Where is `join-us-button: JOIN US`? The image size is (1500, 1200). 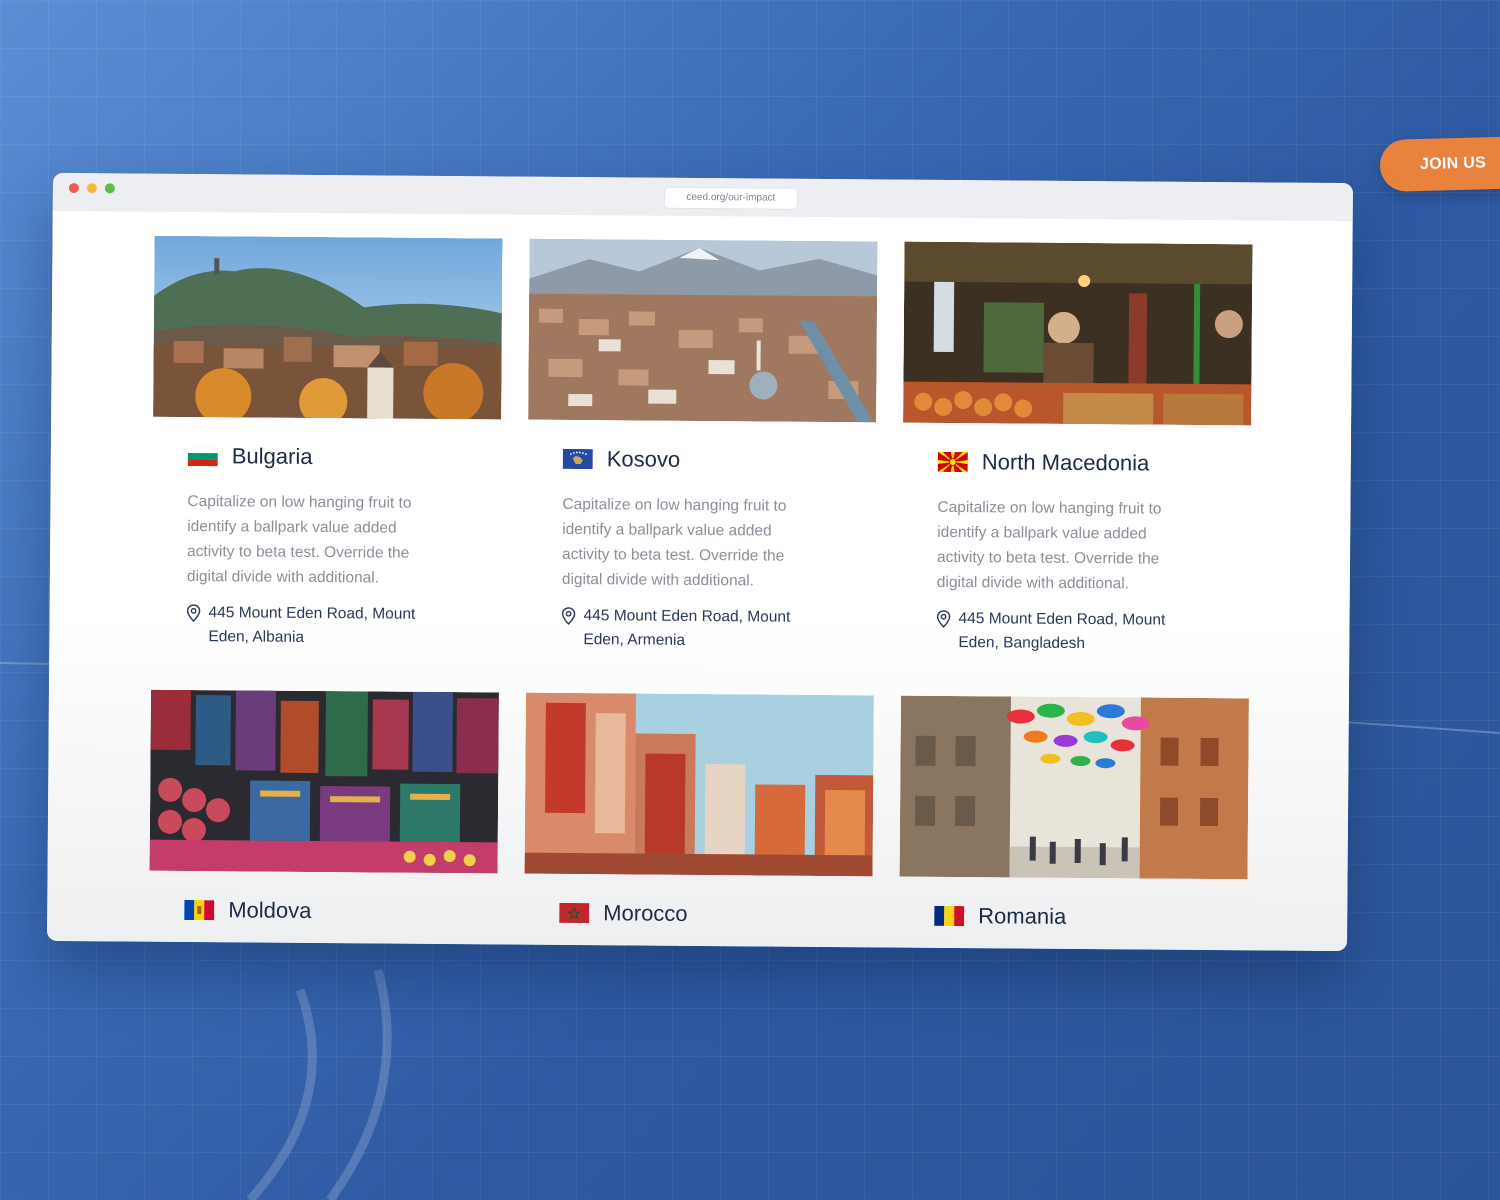 join-us-button: JOIN US is located at coordinates (1439, 164).